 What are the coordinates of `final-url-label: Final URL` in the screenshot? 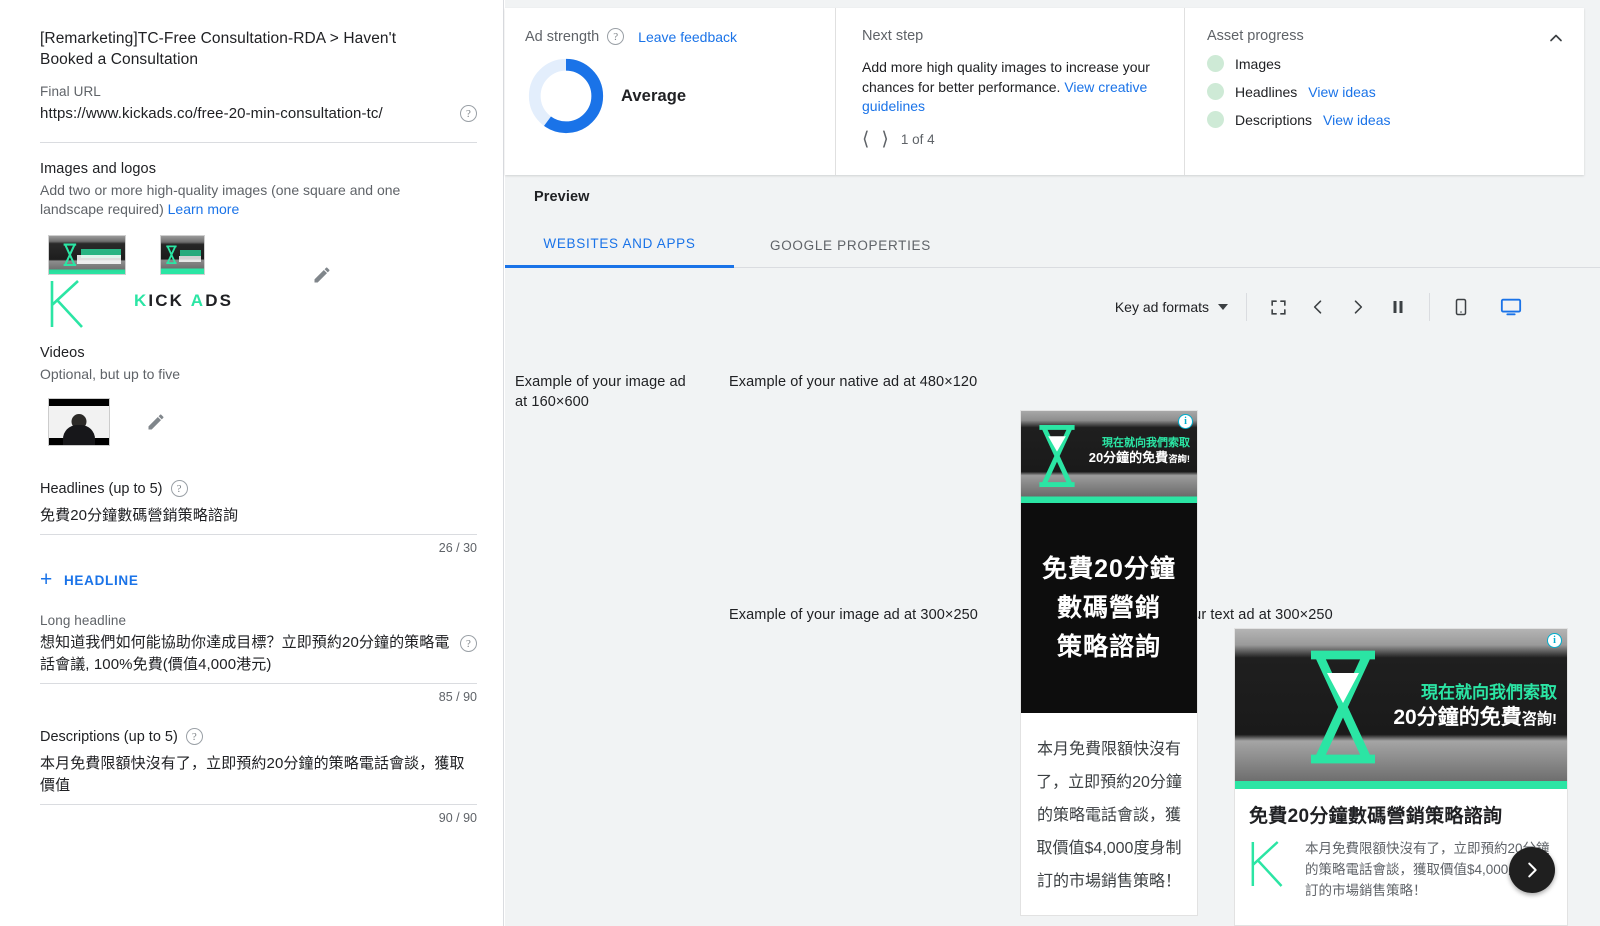 It's located at (70, 91).